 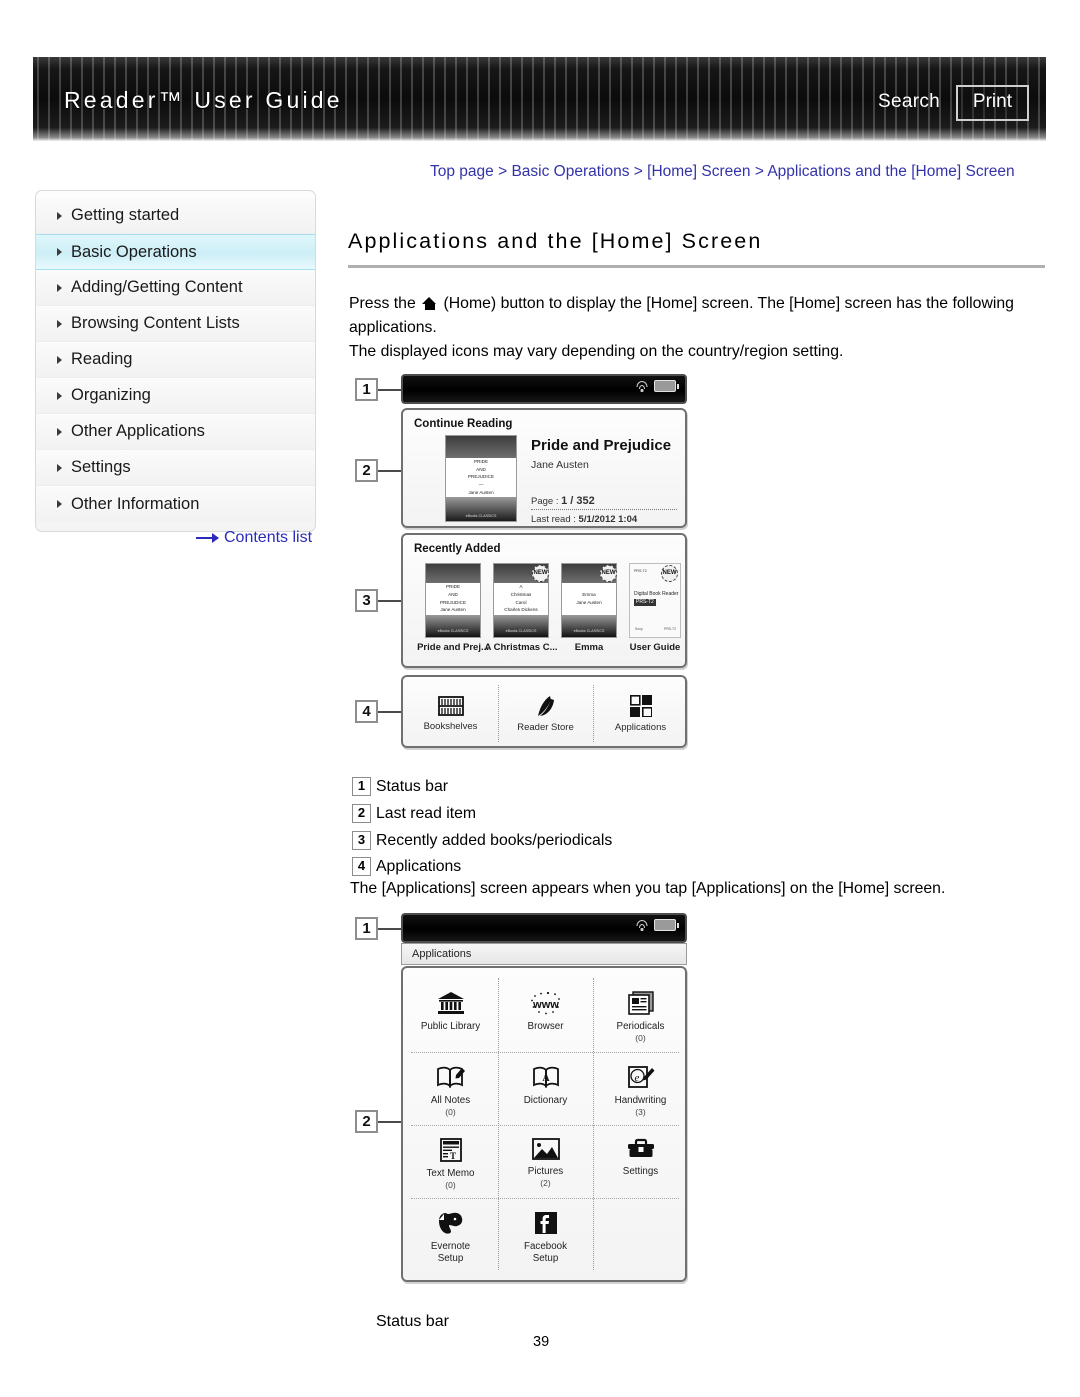 I want to click on dictionary-icon: A, so click(x=545, y=1077).